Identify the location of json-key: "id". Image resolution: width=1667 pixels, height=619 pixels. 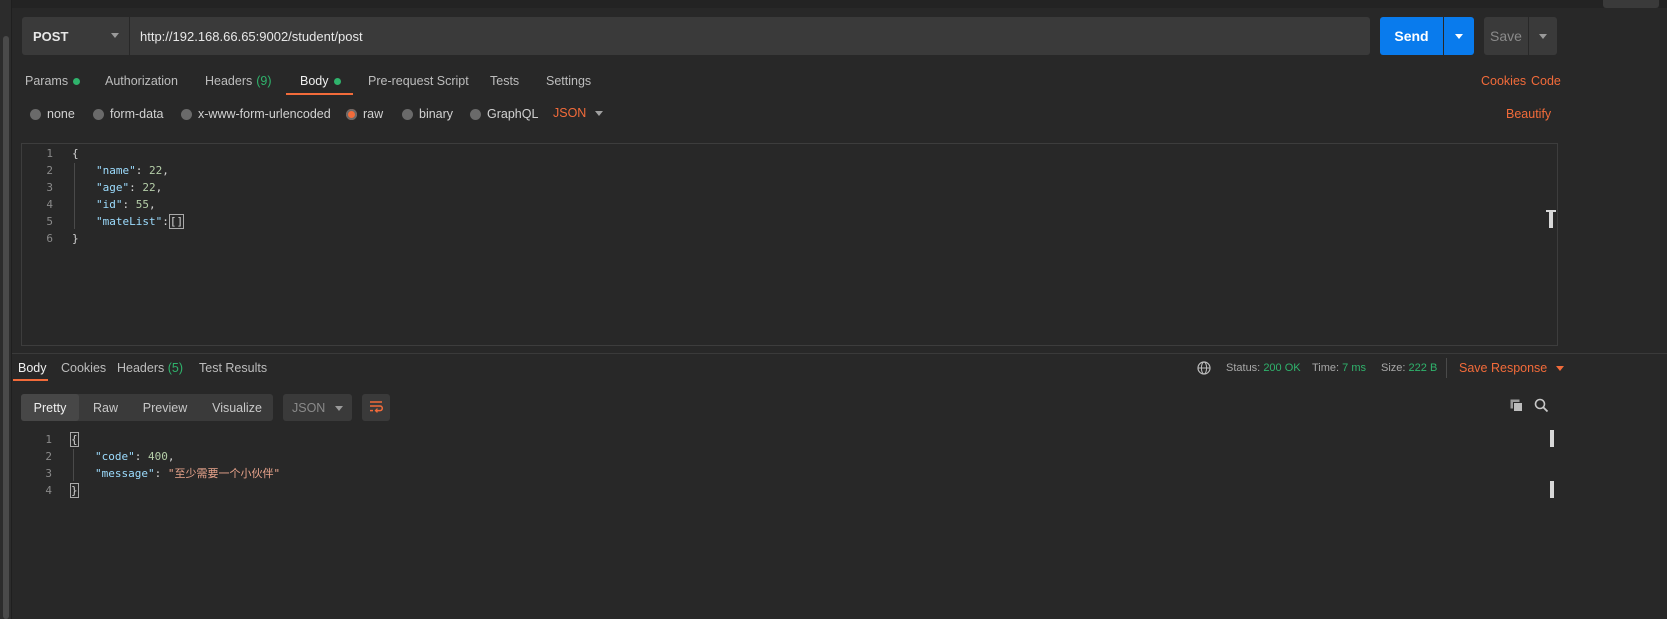
(109, 204).